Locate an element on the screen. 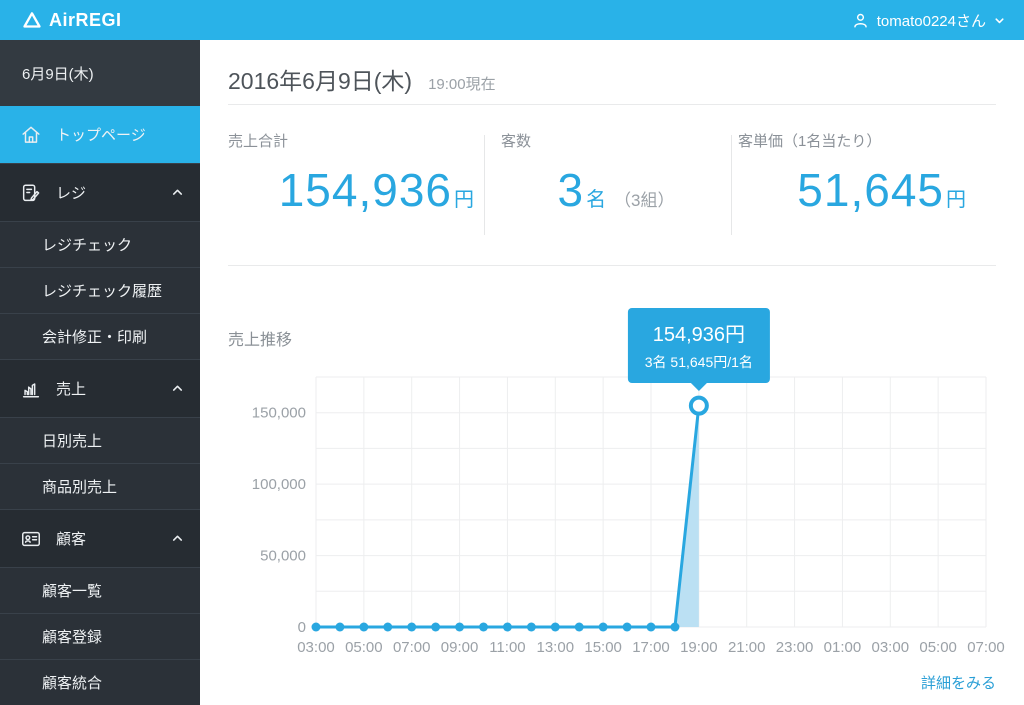 Image resolution: width=1024 pixels, height=705 pixels. as-of-time: 19:00現在 is located at coordinates (462, 84).